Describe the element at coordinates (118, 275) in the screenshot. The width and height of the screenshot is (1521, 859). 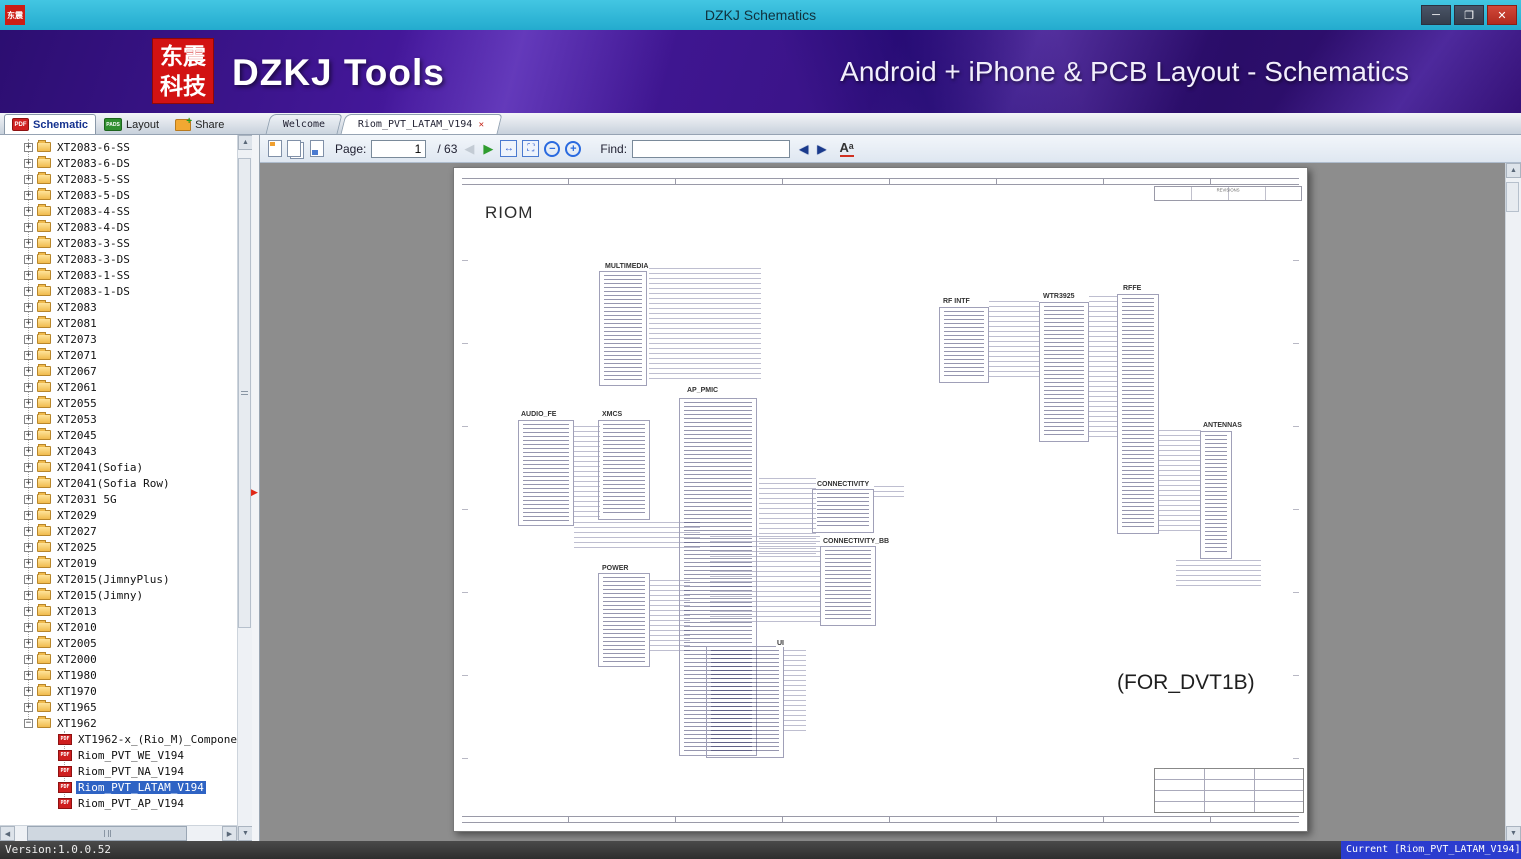
I see `tree-folder-row: + XT2083-1-SS` at that location.